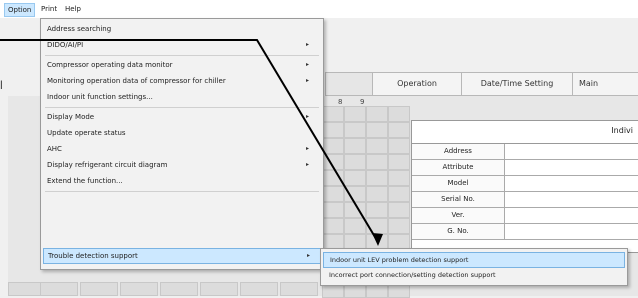 The height and width of the screenshot is (298, 638). I want to click on tab-blank, so click(349, 84).